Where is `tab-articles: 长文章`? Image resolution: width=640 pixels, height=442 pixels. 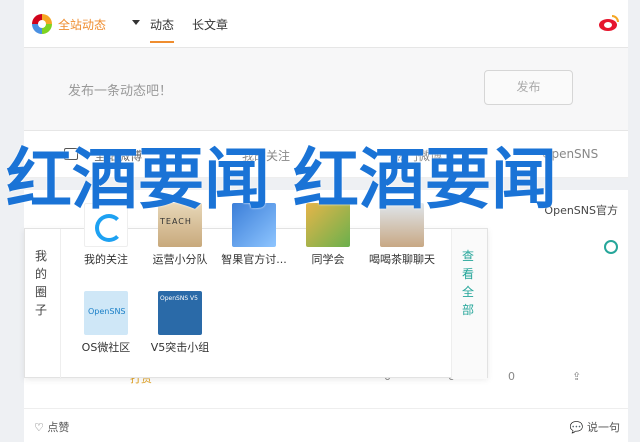
tab-articles: 长文章 is located at coordinates (210, 24).